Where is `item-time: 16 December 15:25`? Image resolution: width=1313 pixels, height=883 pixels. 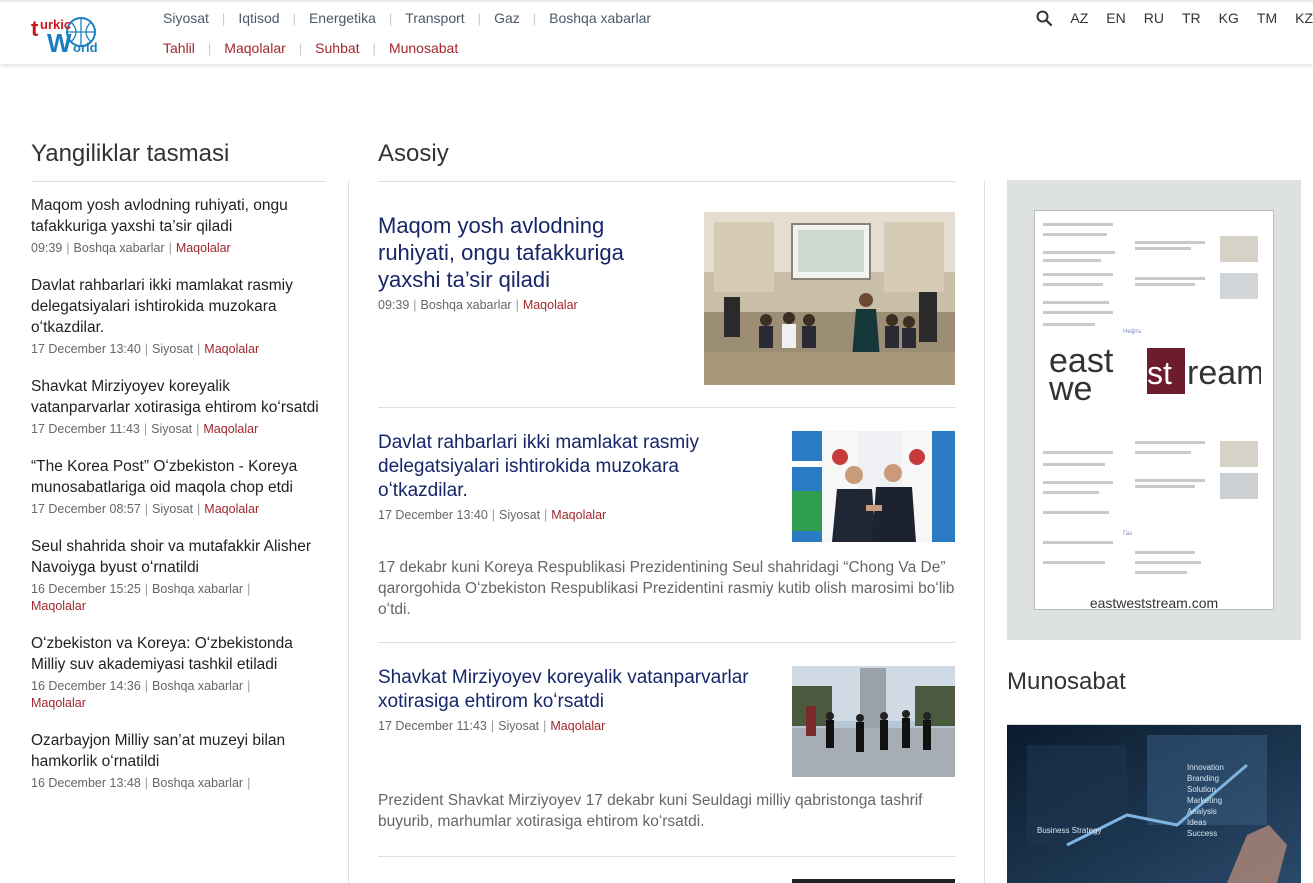 item-time: 16 December 15:25 is located at coordinates (86, 589).